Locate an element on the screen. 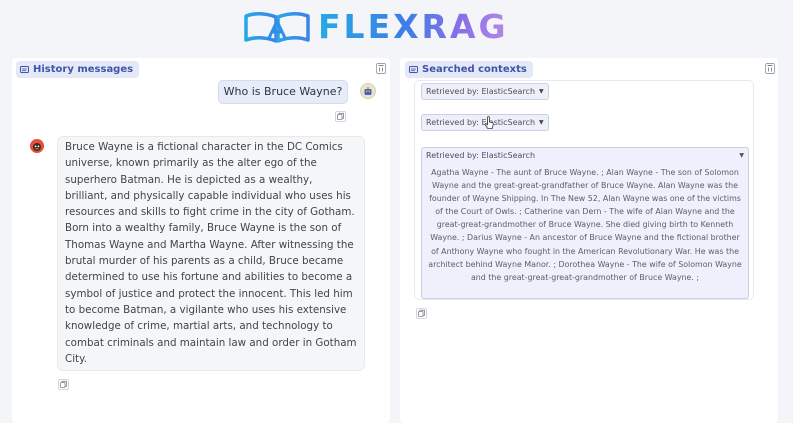 Image resolution: width=793 pixels, height=423 pixels. clear-history-button is located at coordinates (380, 68).